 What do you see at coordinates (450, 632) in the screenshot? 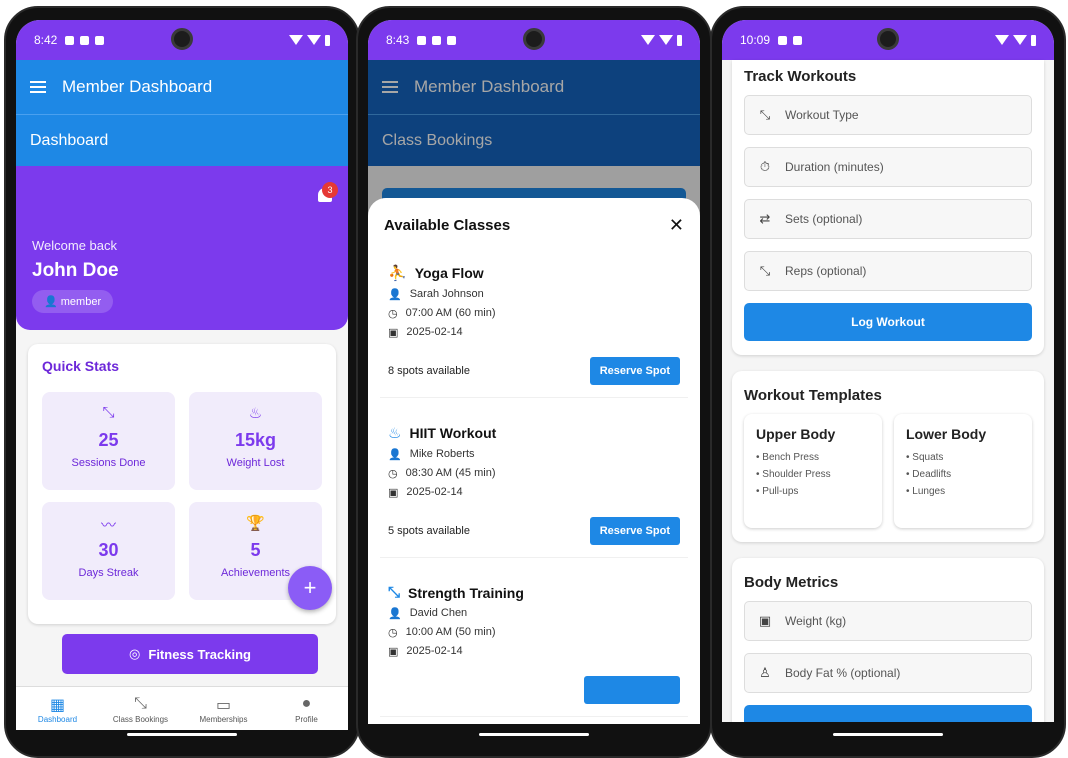
I see `class-time: 10:00 AM (50 min)` at bounding box center [450, 632].